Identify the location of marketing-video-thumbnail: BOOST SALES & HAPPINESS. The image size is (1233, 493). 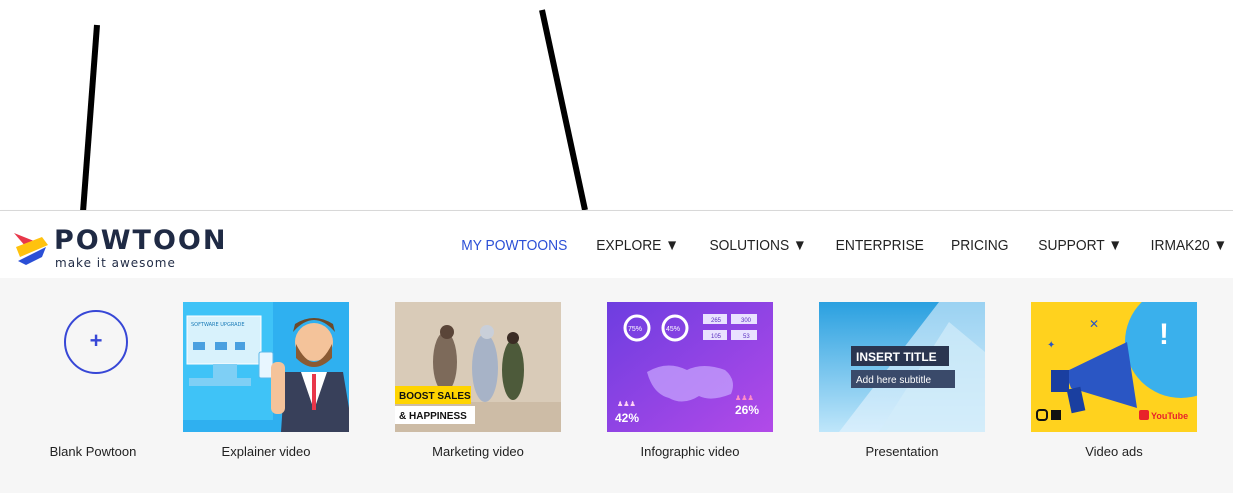
(478, 367).